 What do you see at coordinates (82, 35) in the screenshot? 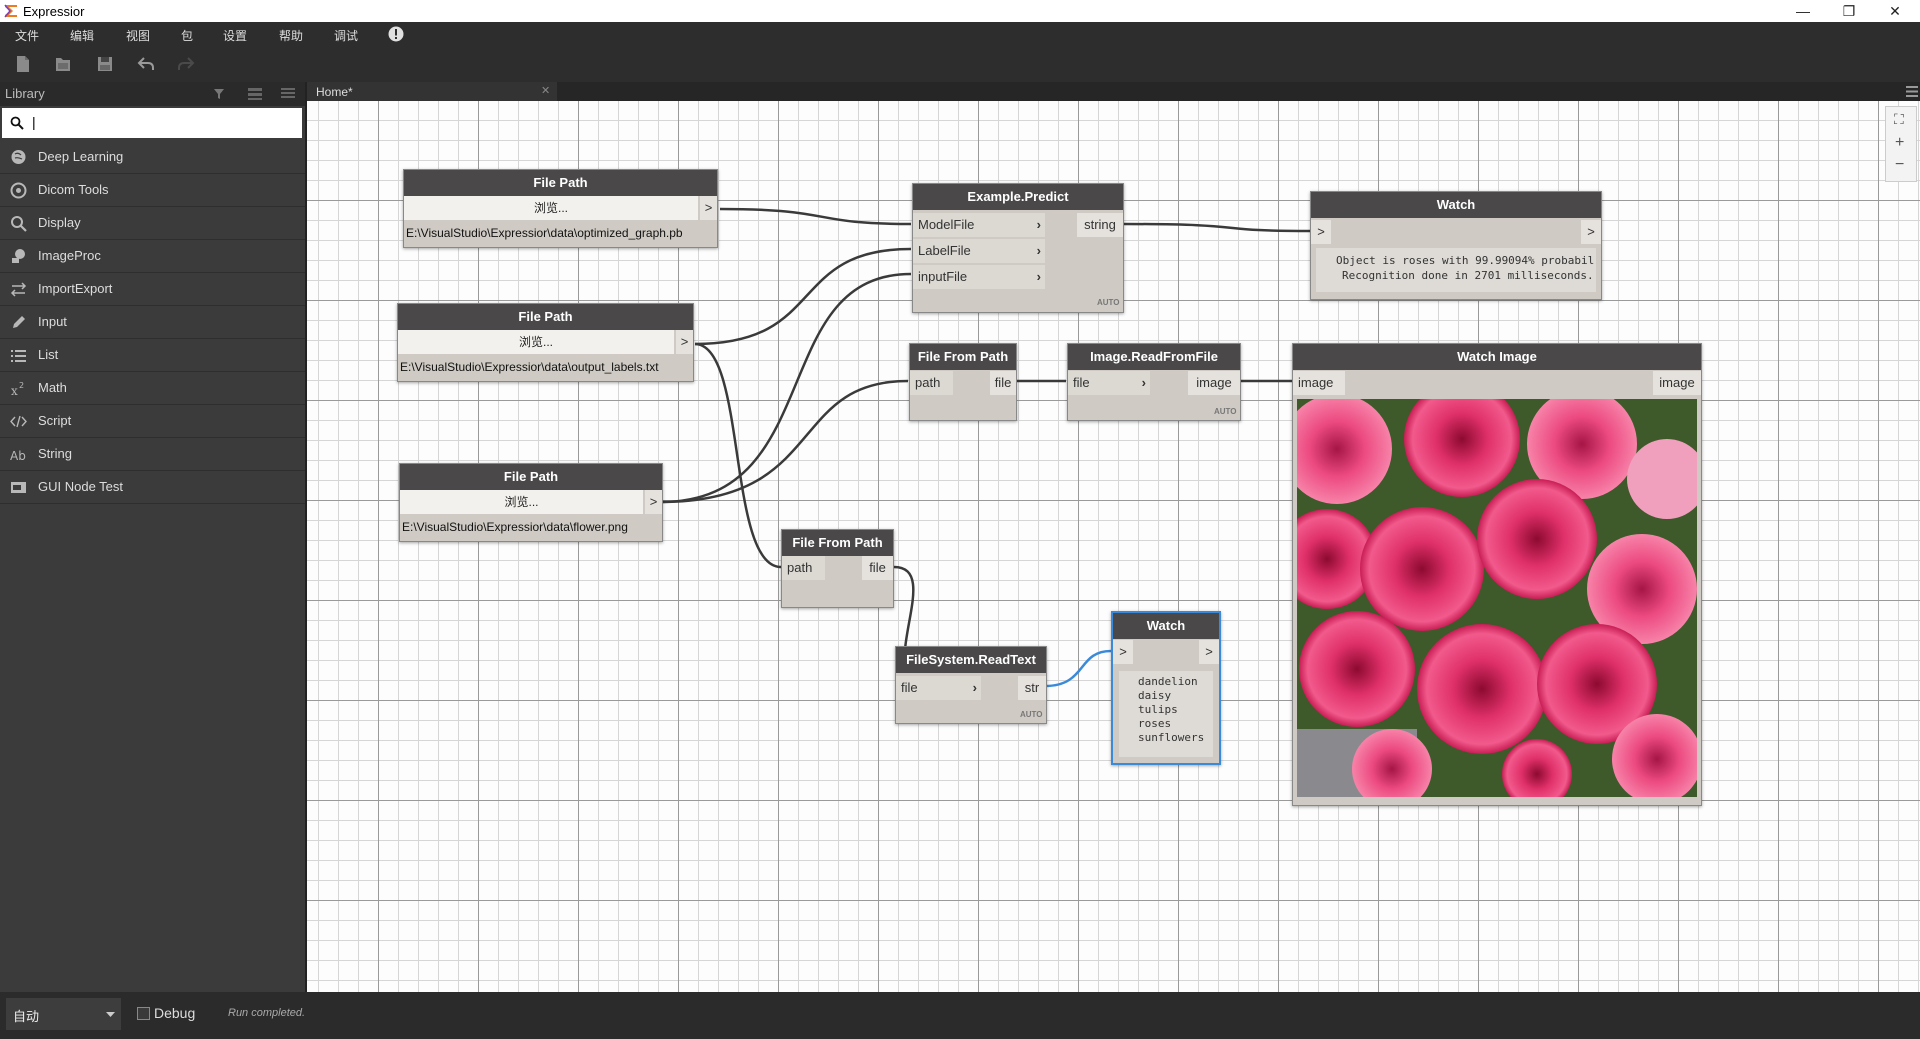
I see `menu-edit: 编辑` at bounding box center [82, 35].